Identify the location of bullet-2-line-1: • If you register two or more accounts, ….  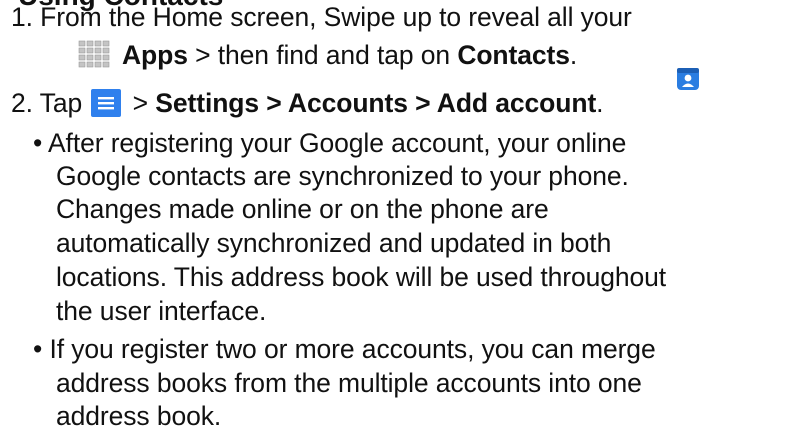
(344, 349).